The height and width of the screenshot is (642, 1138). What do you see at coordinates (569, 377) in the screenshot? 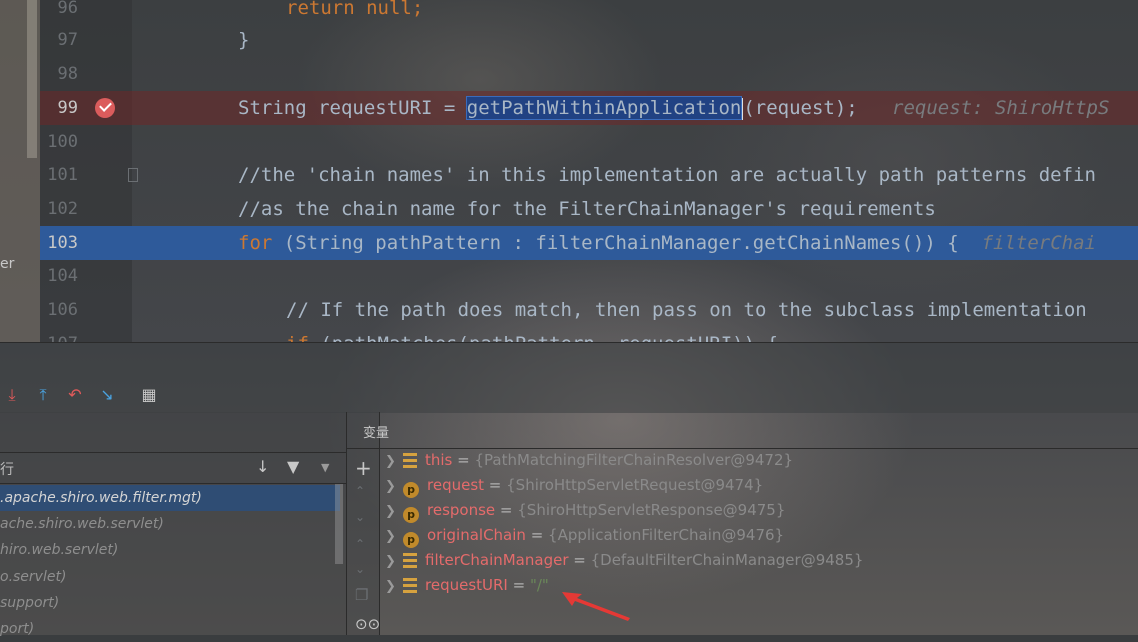
I see `debug-toolbar: ⤓ ⤒ ↶ ↘ ▦` at bounding box center [569, 377].